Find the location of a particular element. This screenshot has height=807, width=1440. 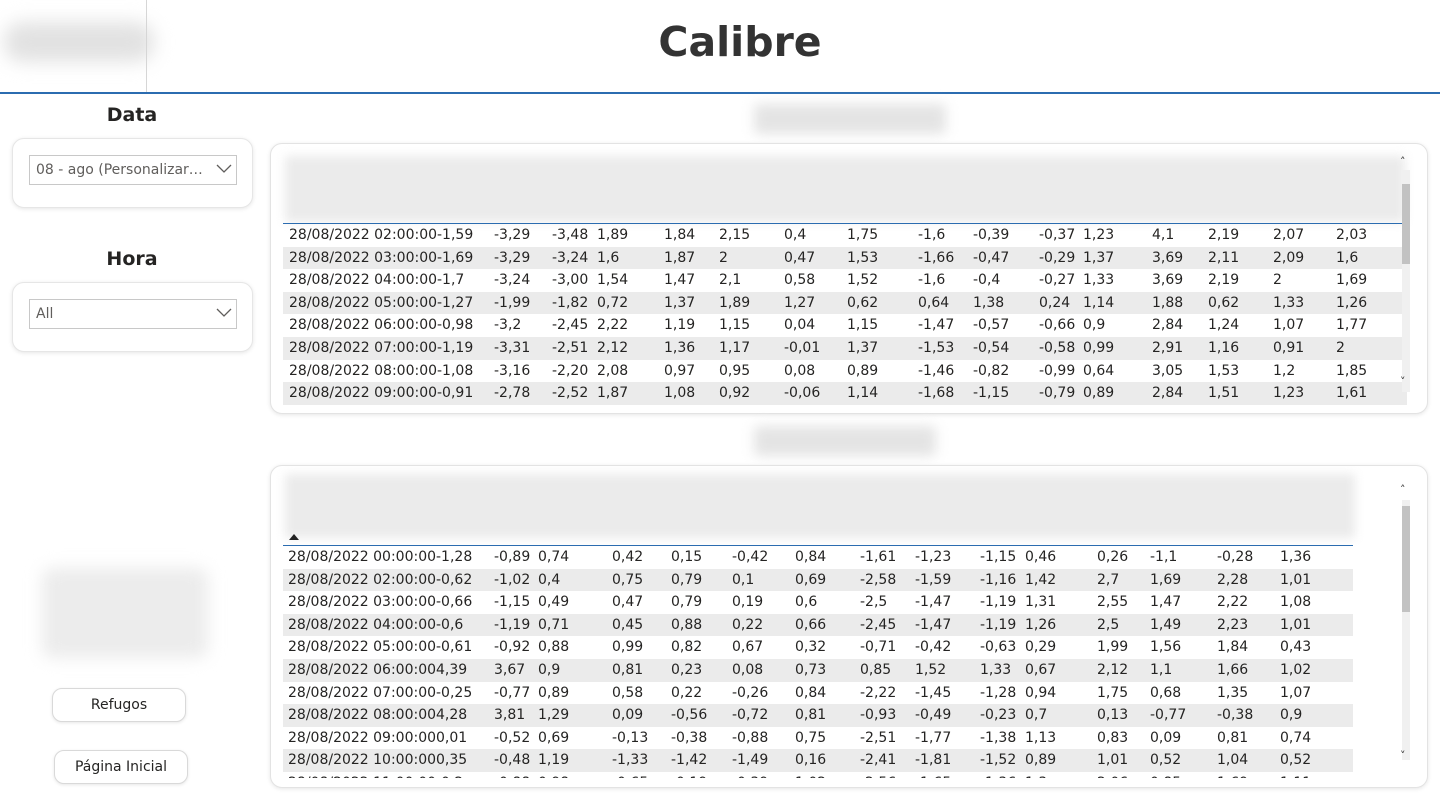

value-cell: 0,95 is located at coordinates (735, 370).